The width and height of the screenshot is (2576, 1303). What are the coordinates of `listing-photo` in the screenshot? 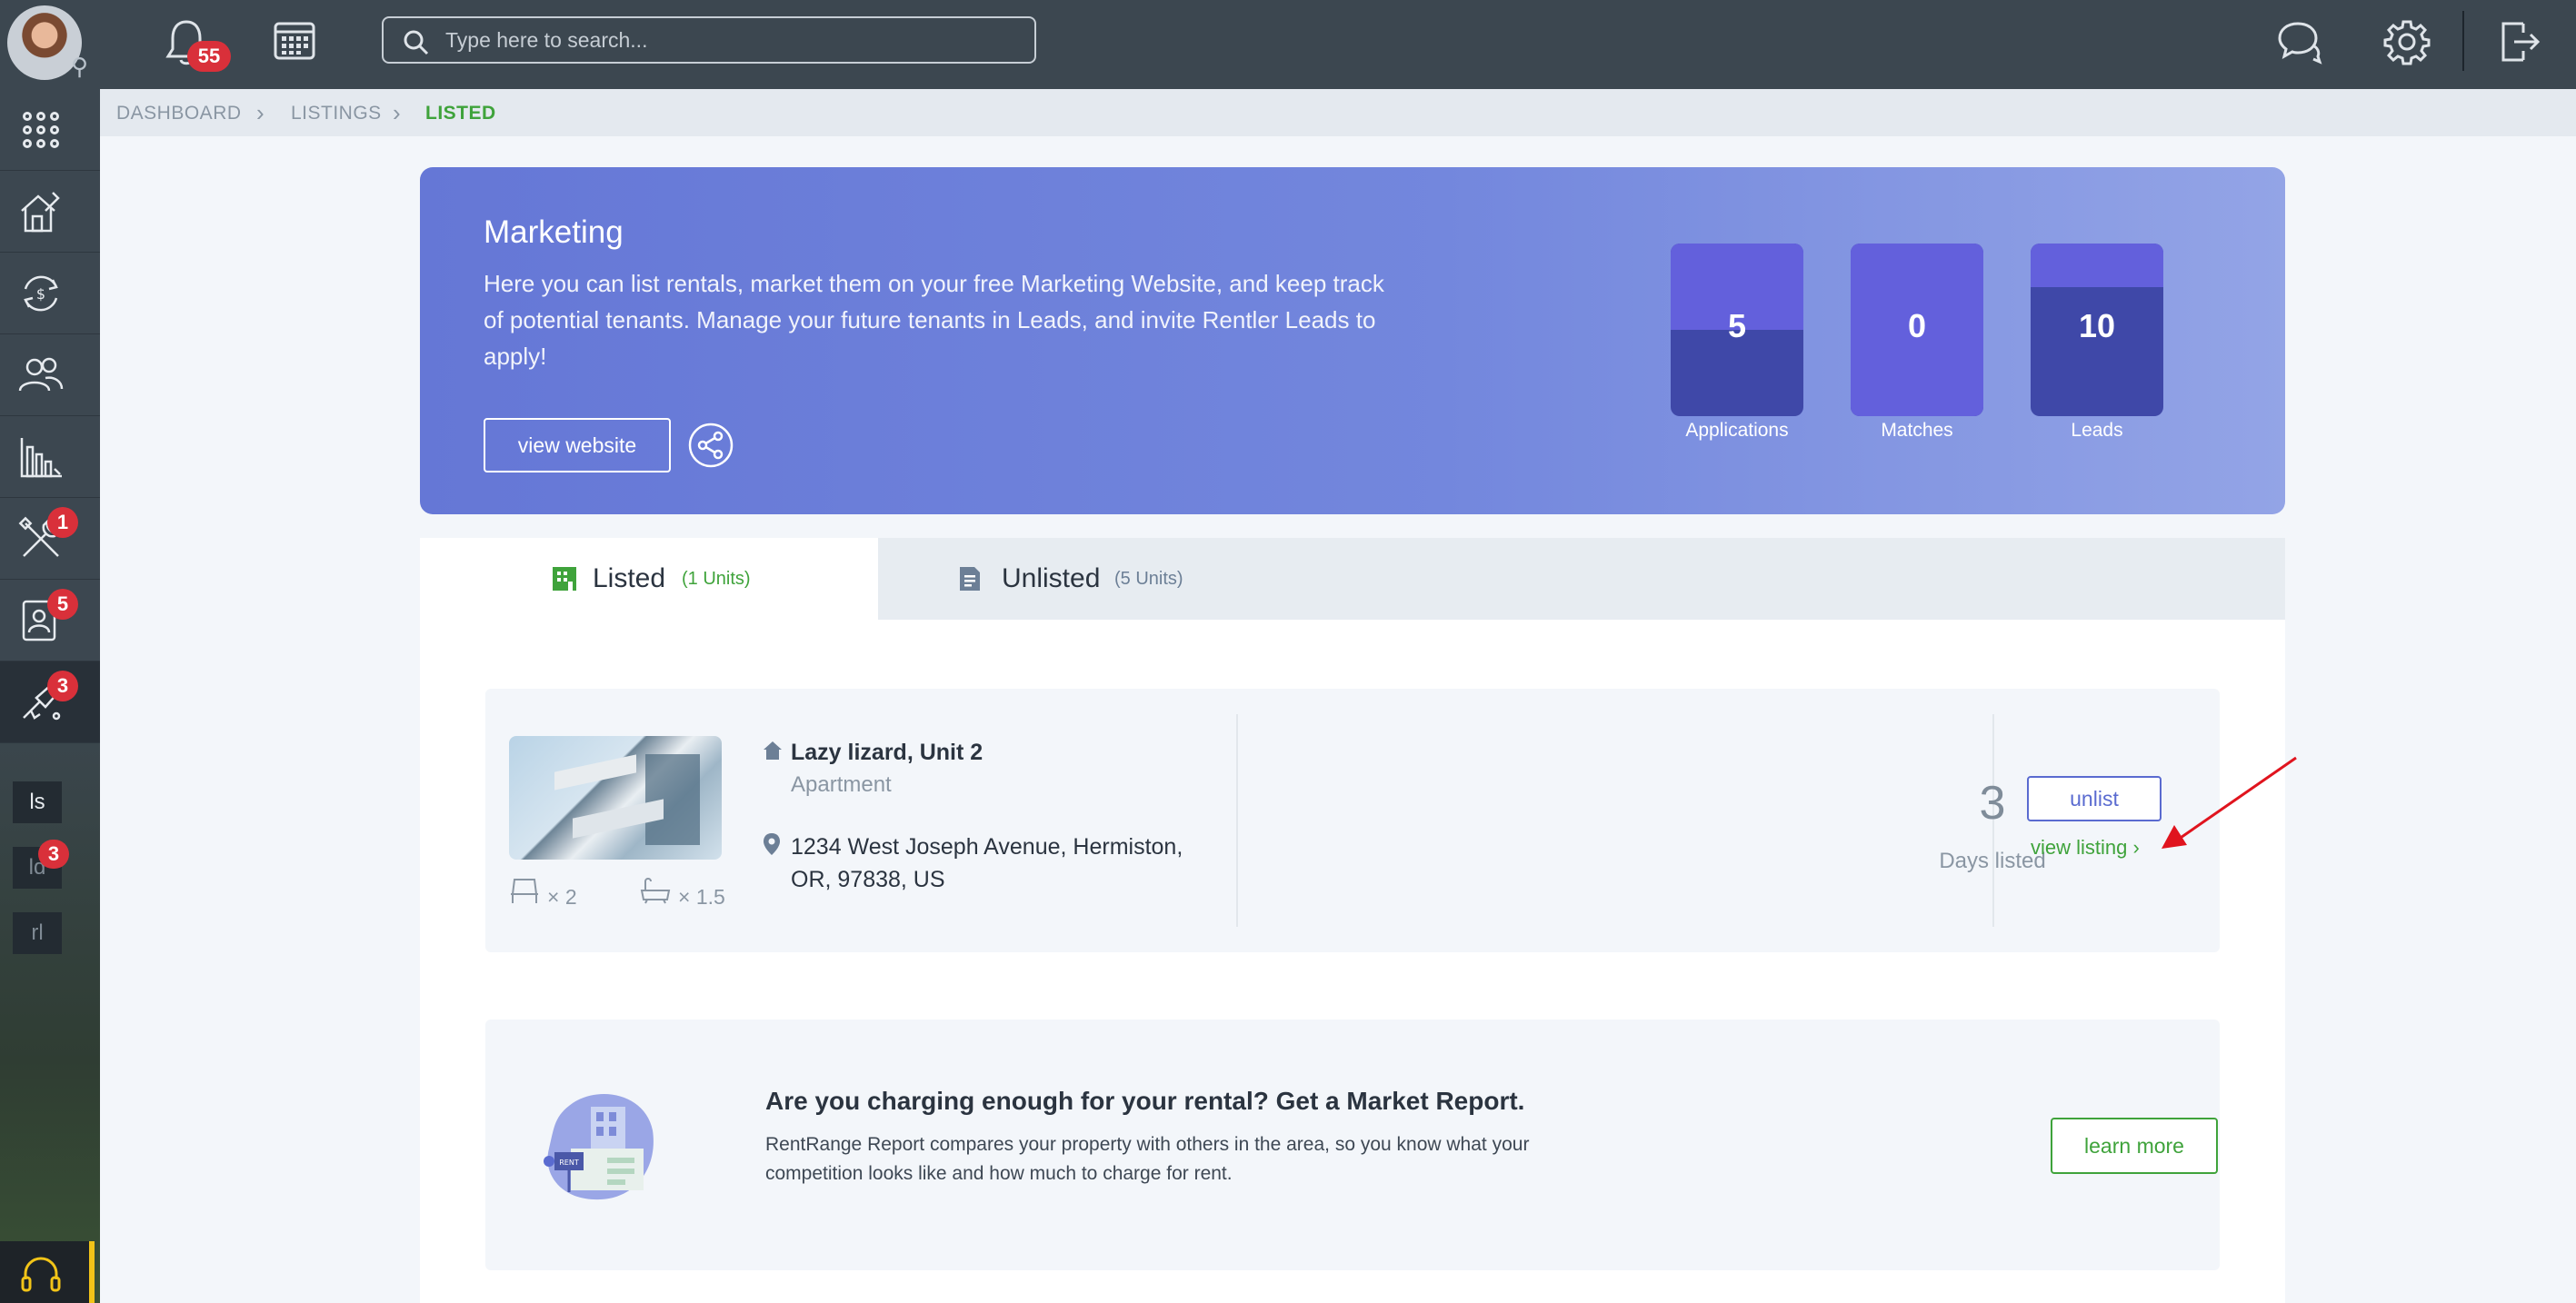 It's located at (615, 798).